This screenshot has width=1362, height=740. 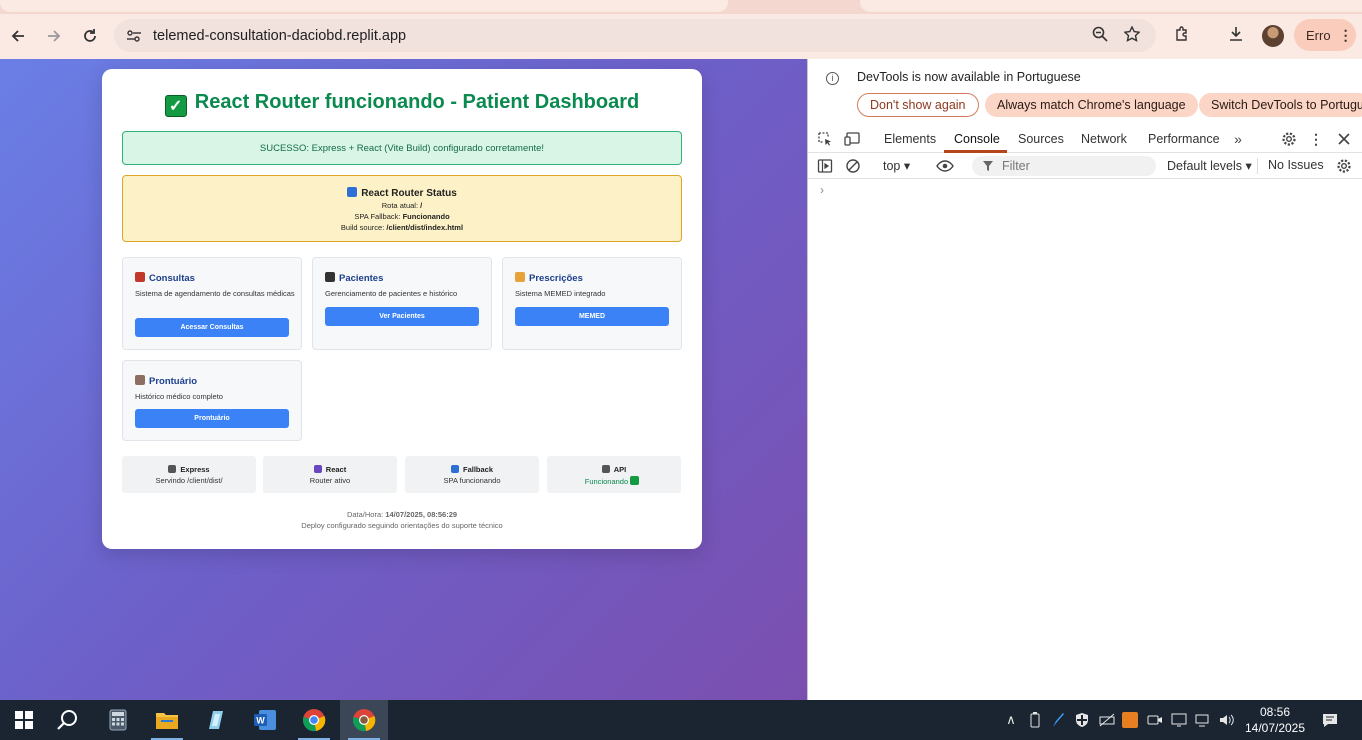 I want to click on error-chip: Erro ⋮, so click(x=1325, y=35).